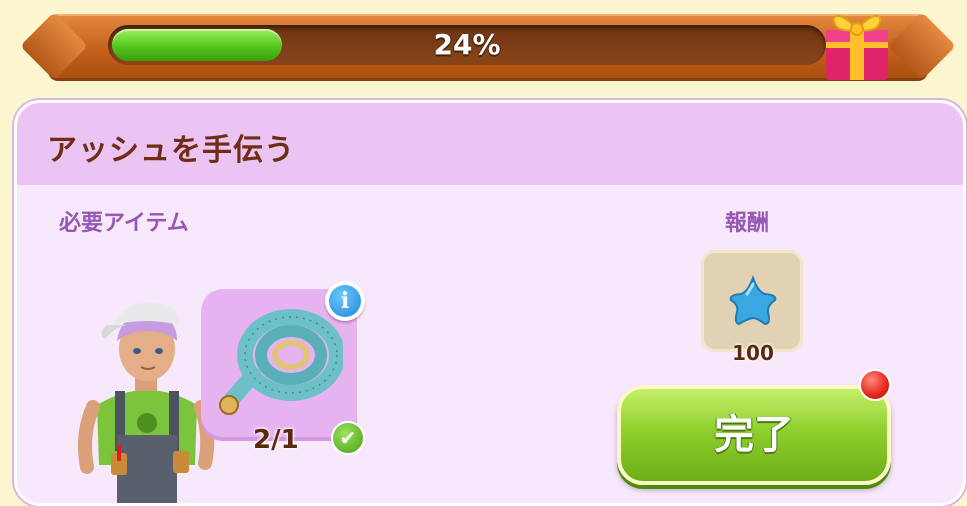 This screenshot has height=506, width=967. I want to click on progress-banner: 24%, so click(488, 46).